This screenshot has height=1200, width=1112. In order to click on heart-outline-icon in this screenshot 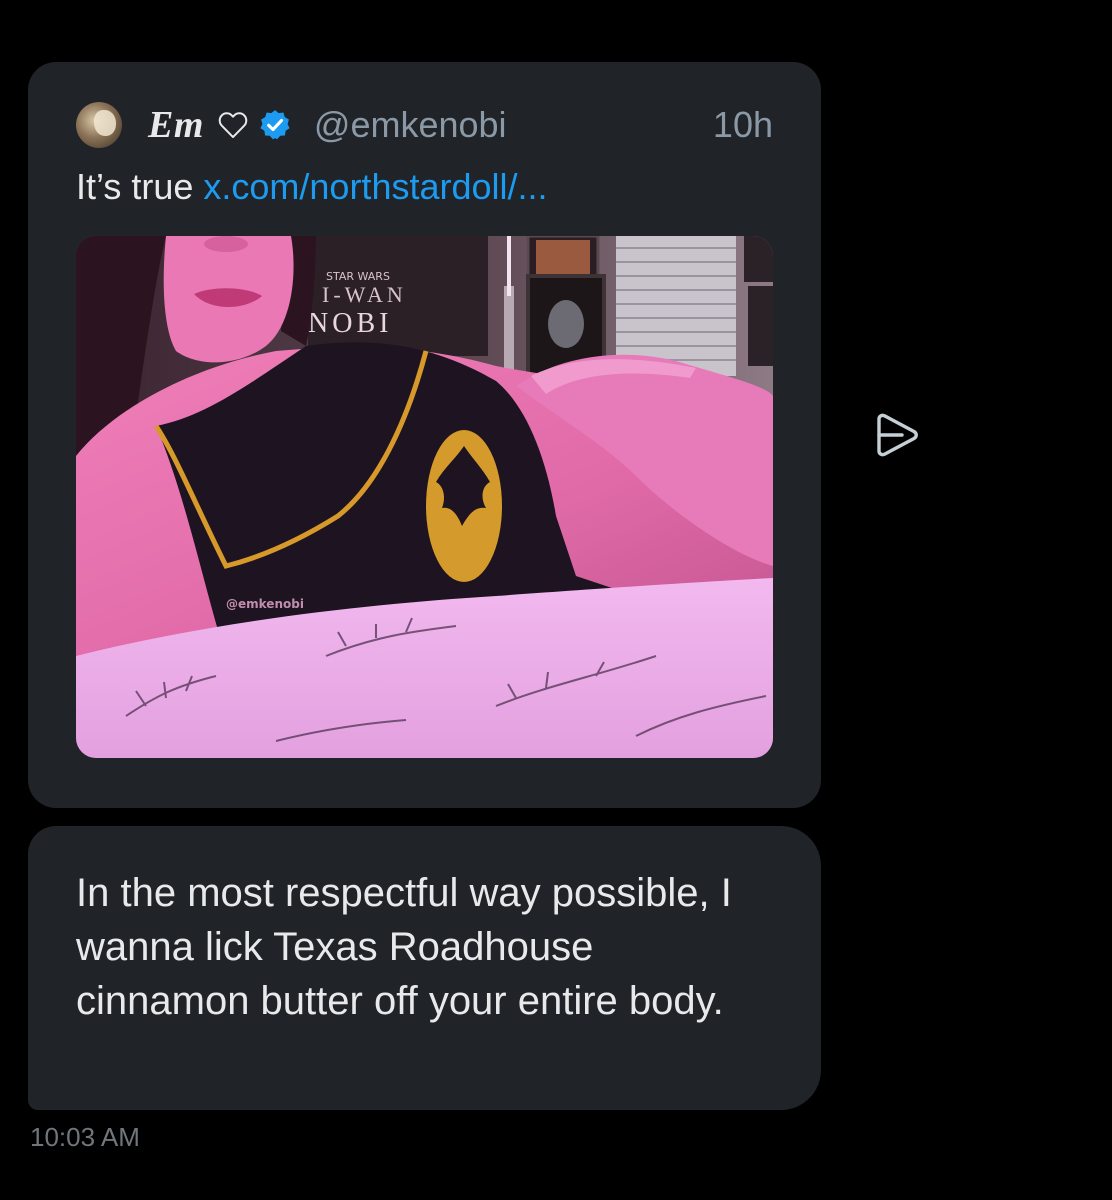, I will do `click(233, 125)`.